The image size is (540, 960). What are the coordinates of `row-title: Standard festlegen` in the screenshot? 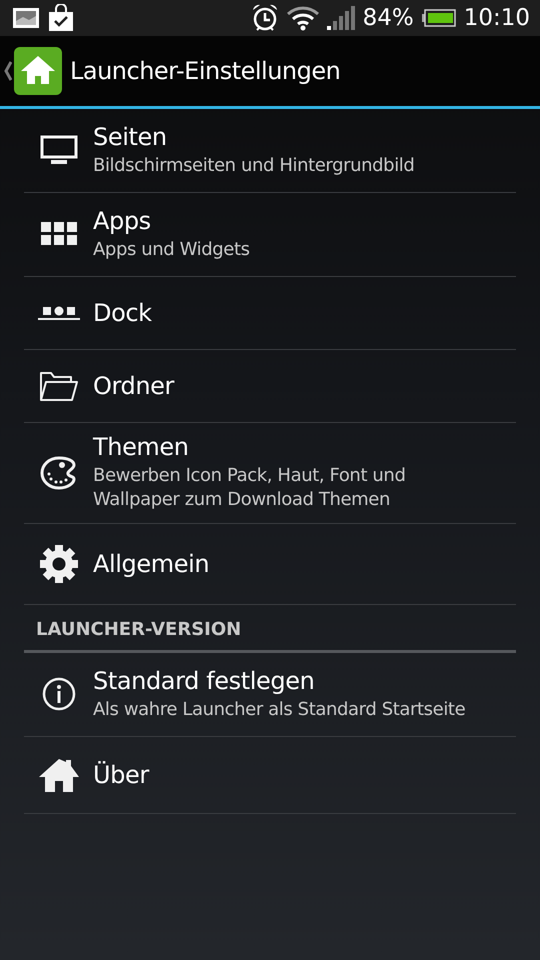 It's located at (204, 680).